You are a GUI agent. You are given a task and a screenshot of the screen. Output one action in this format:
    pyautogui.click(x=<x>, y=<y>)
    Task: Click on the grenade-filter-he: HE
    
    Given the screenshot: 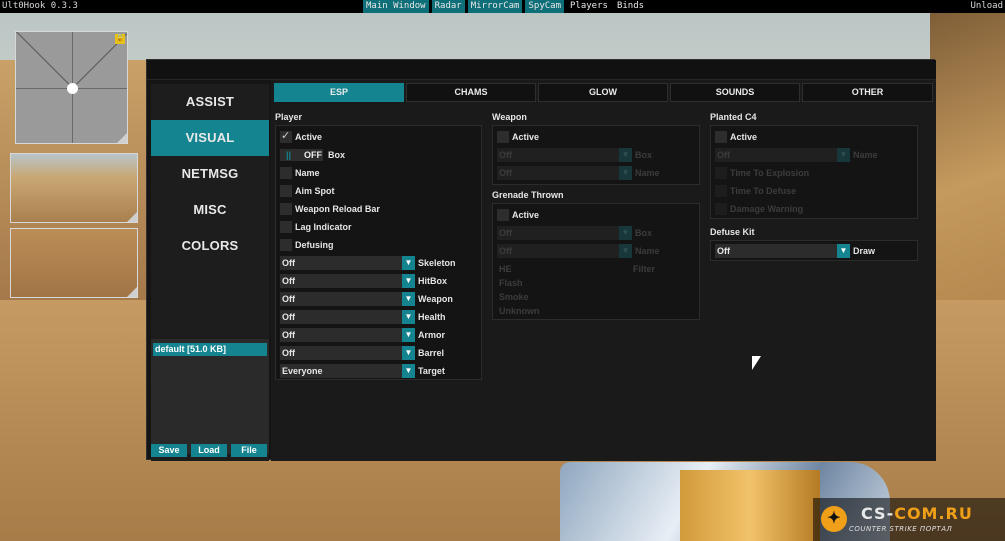 What is the action you would take?
    pyautogui.click(x=505, y=269)
    